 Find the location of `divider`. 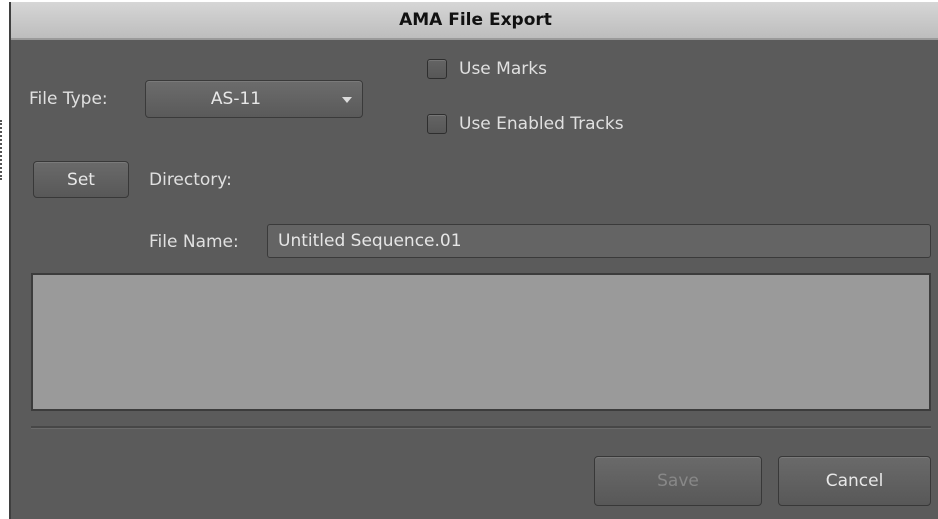

divider is located at coordinates (481, 427).